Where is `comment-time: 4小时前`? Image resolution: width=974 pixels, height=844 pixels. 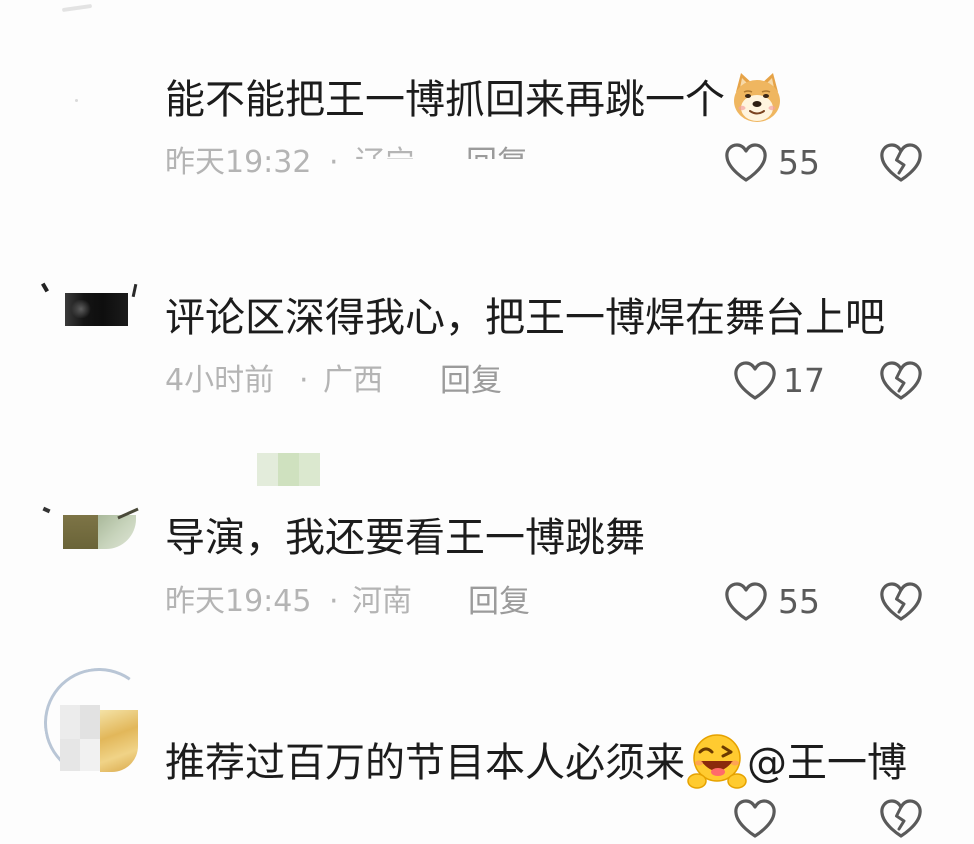 comment-time: 4小时前 is located at coordinates (220, 380).